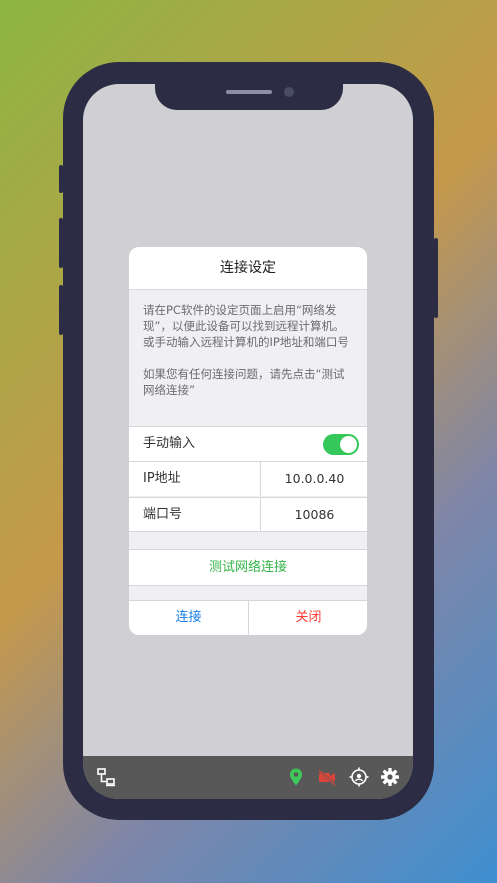 This screenshot has width=497, height=883. Describe the element at coordinates (106, 777) in the screenshot. I see `network-icon` at that location.